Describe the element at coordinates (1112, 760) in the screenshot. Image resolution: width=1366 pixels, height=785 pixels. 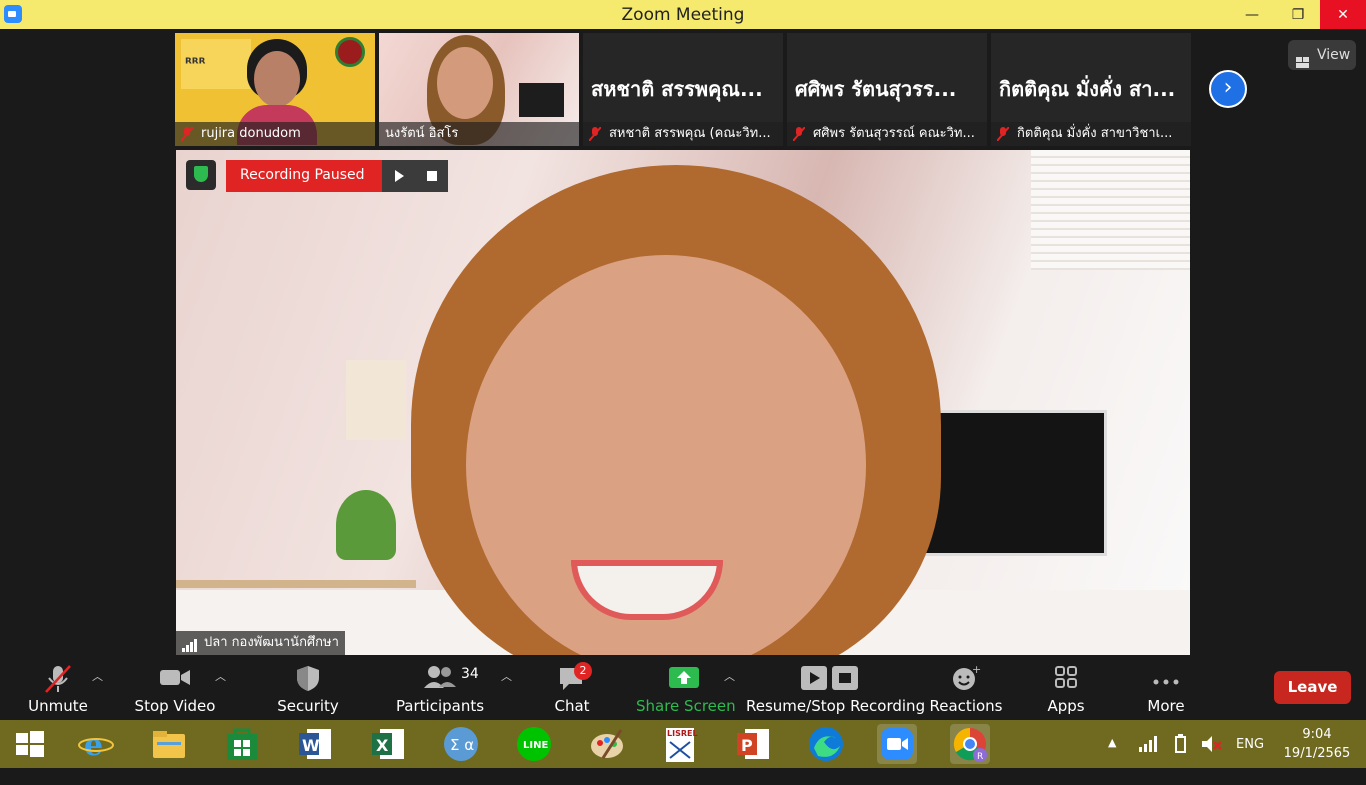
I see `show-hidden-icons-caret-icon: ▲` at that location.